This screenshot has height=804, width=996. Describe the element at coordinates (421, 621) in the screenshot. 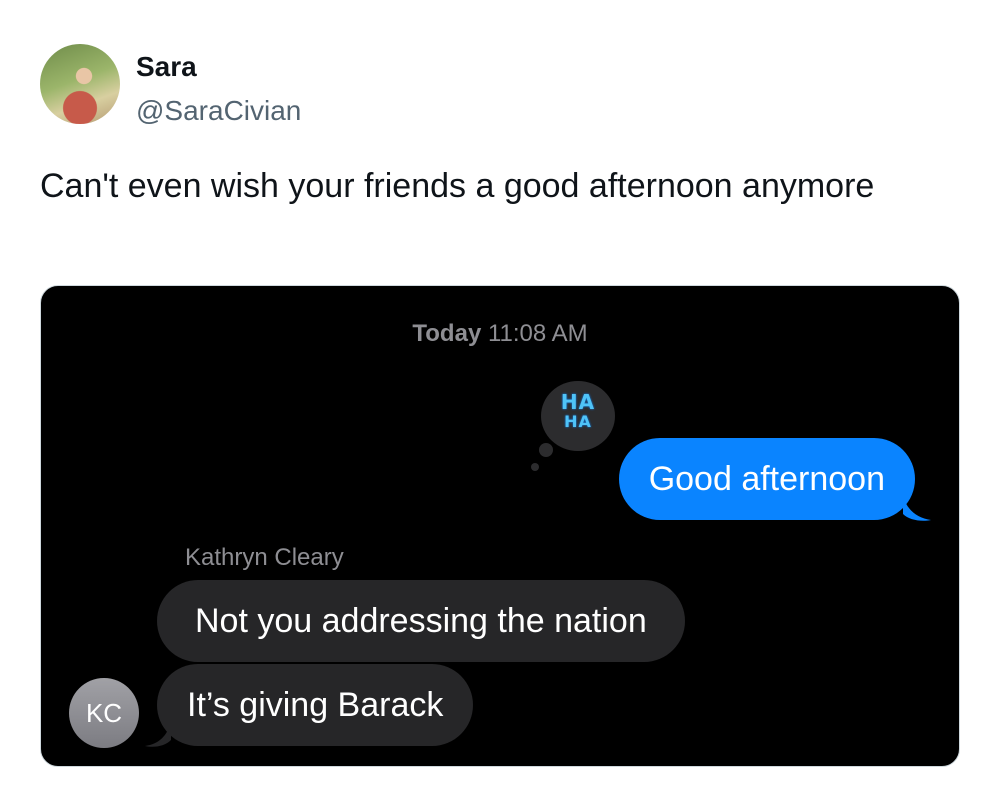

I see `received-message-bubble: Not you addressing the nation` at that location.